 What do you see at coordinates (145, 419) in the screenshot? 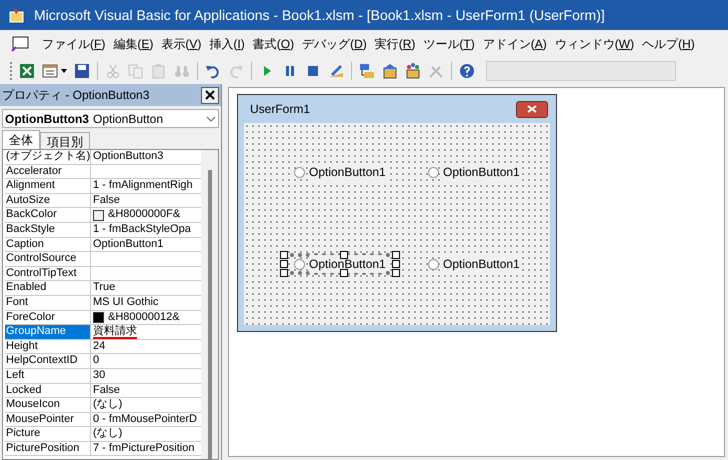
I see `property-value: 0 - fmMousePointerD` at bounding box center [145, 419].